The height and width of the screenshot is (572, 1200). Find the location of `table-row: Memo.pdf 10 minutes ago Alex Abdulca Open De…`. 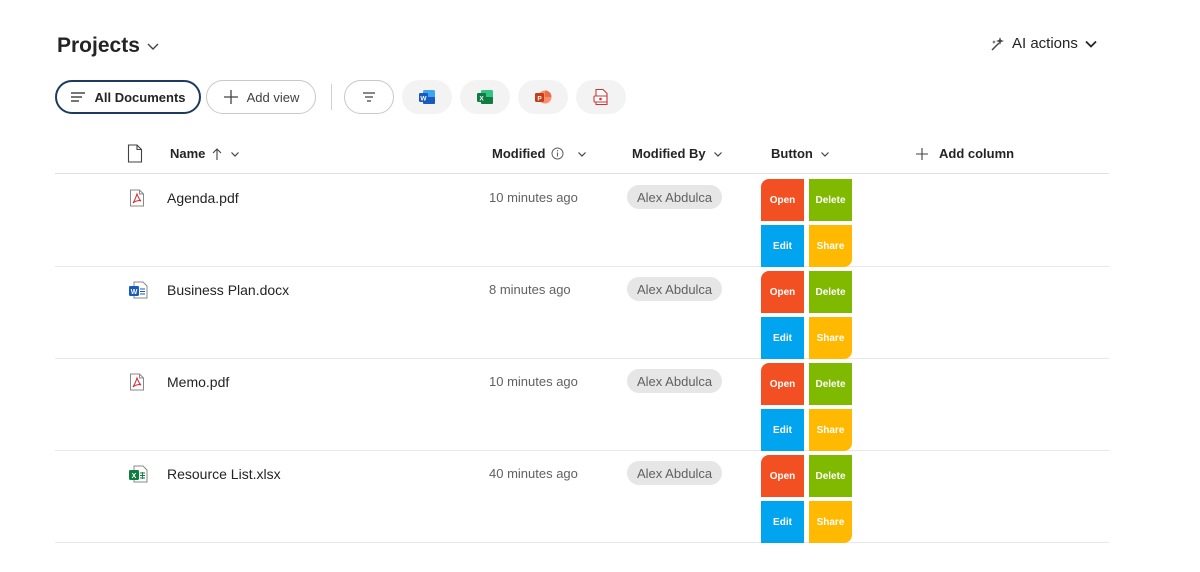

table-row: Memo.pdf 10 minutes ago Alex Abdulca Open De… is located at coordinates (582, 405).